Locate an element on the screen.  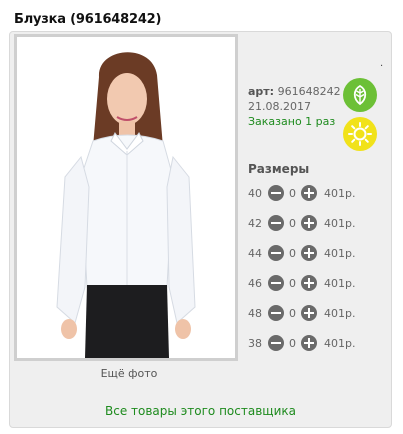
more-photo-link: Ещё фото is located at coordinates (129, 373).